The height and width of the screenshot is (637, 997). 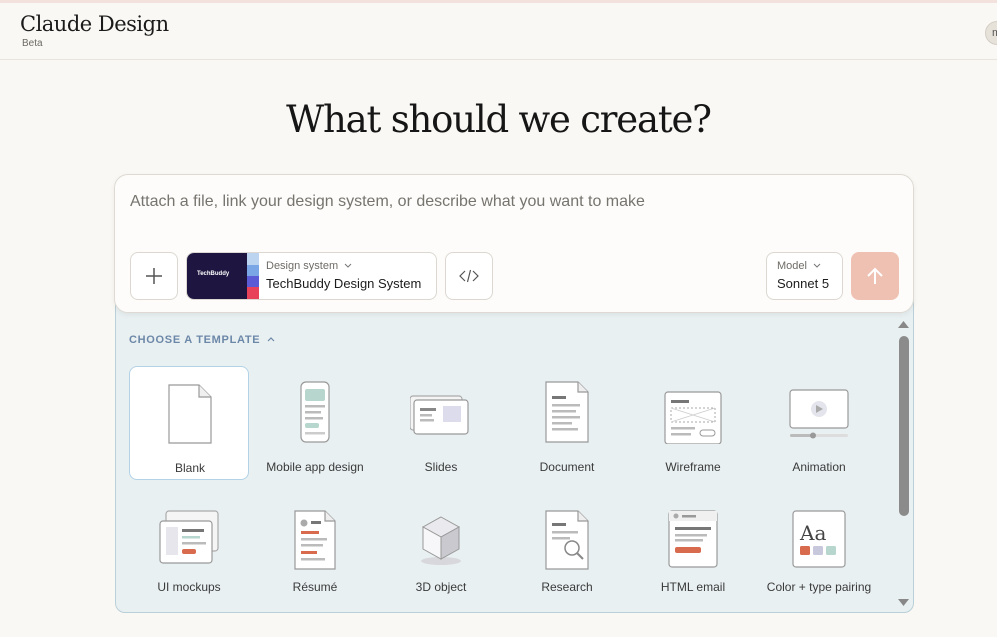 What do you see at coordinates (315, 587) in the screenshot?
I see `template-label: Résumé` at bounding box center [315, 587].